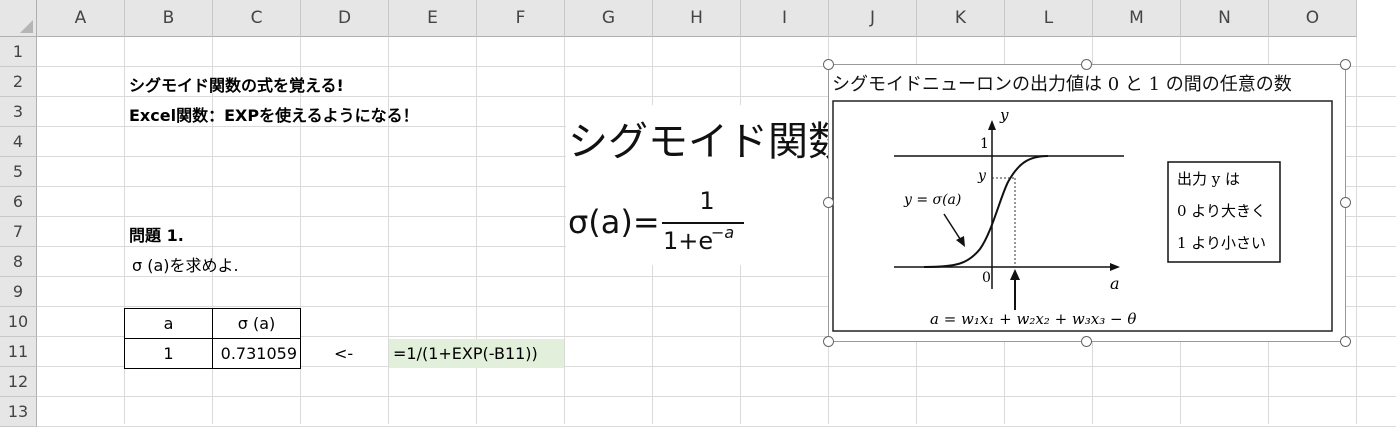 The height and width of the screenshot is (427, 1396). I want to click on column-header-m: M, so click(1137, 18).